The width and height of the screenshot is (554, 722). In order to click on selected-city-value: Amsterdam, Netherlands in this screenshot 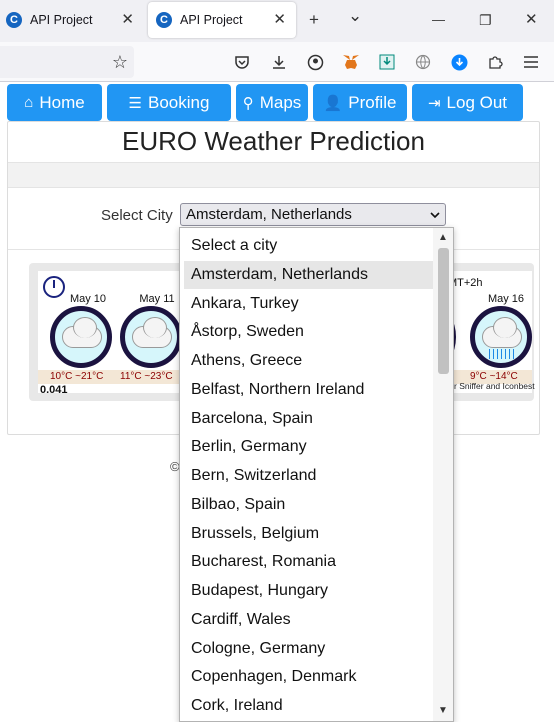, I will do `click(269, 214)`.